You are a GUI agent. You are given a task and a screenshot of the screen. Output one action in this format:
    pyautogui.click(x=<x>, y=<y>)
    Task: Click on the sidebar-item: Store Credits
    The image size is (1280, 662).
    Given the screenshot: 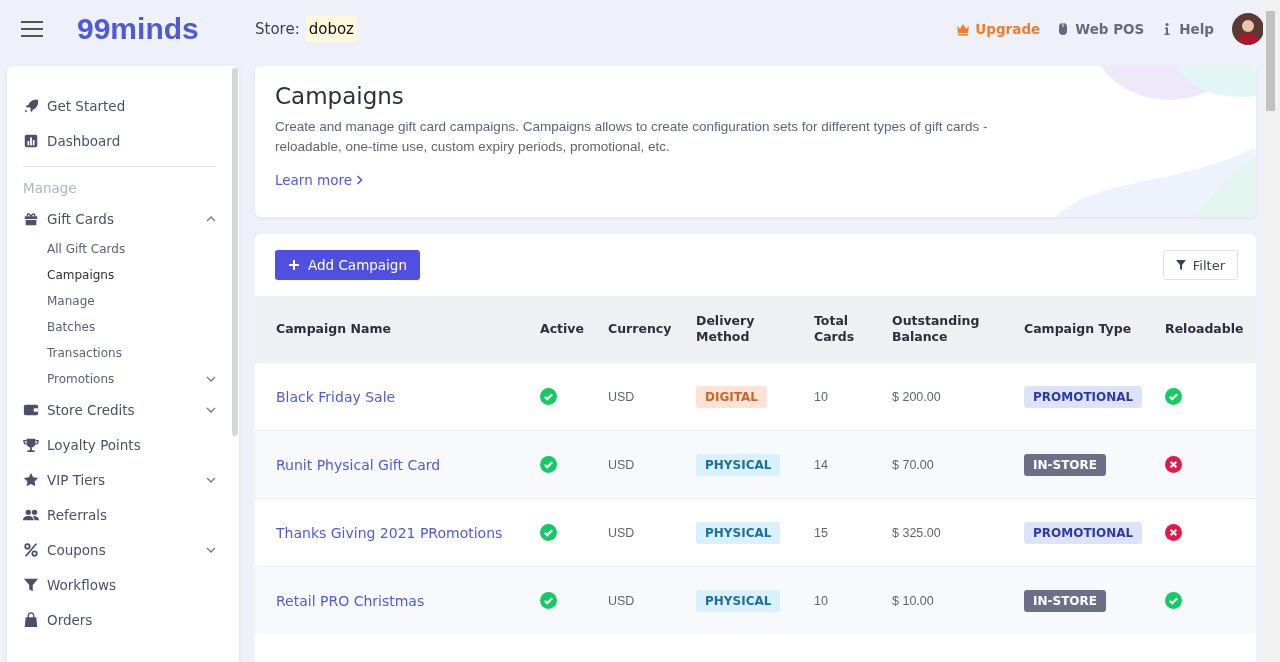 What is the action you would take?
    pyautogui.click(x=119, y=409)
    